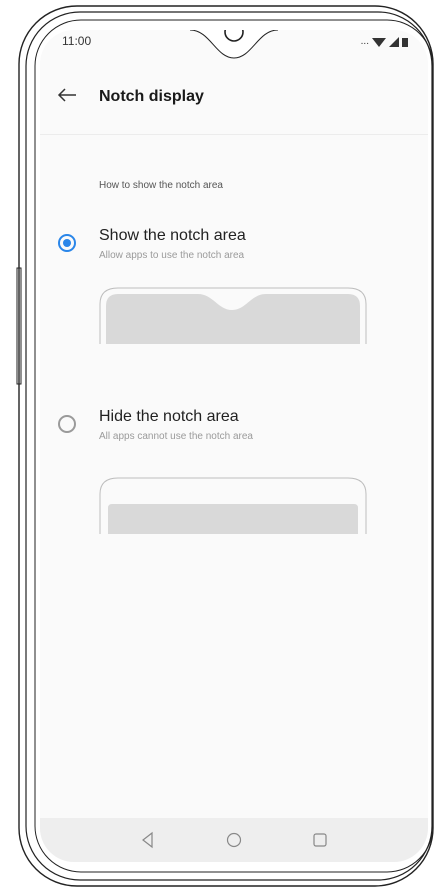  I want to click on arrow-left-icon, so click(67, 95).